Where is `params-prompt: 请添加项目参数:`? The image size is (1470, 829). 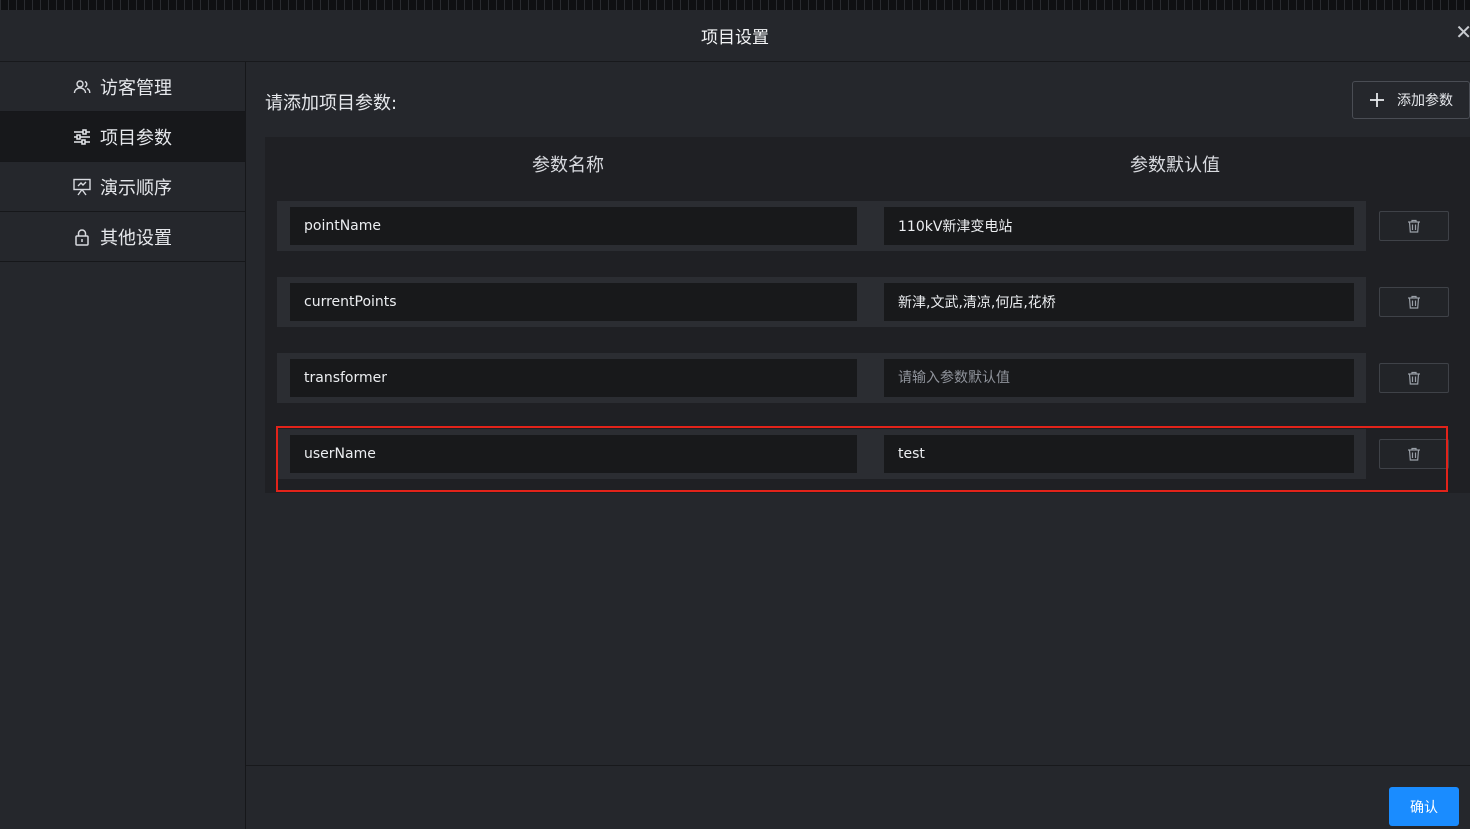
params-prompt: 请添加项目参数: is located at coordinates (331, 103).